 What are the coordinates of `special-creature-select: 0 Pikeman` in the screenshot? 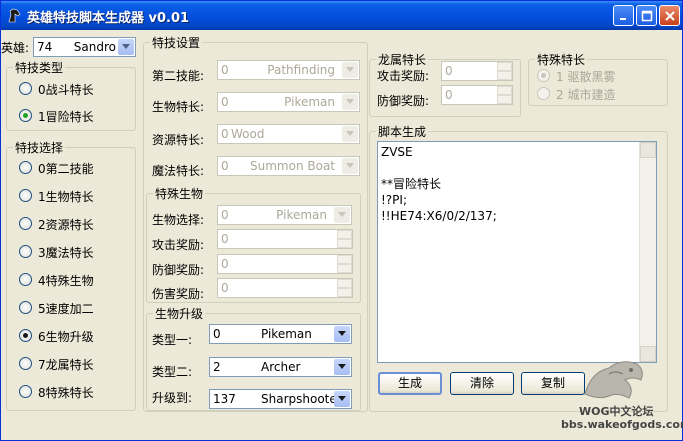 It's located at (284, 215).